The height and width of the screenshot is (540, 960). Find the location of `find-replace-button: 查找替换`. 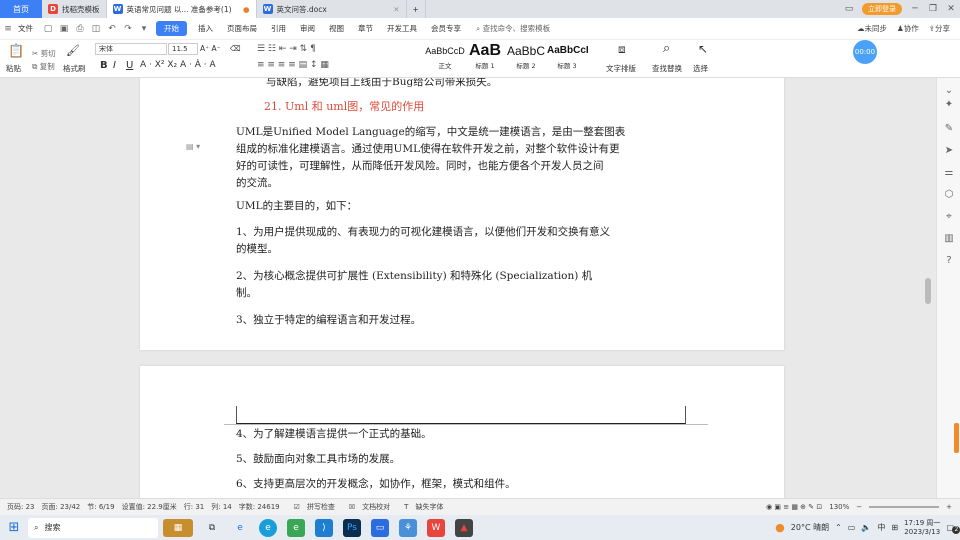

find-replace-button: 查找替换 is located at coordinates (667, 68).